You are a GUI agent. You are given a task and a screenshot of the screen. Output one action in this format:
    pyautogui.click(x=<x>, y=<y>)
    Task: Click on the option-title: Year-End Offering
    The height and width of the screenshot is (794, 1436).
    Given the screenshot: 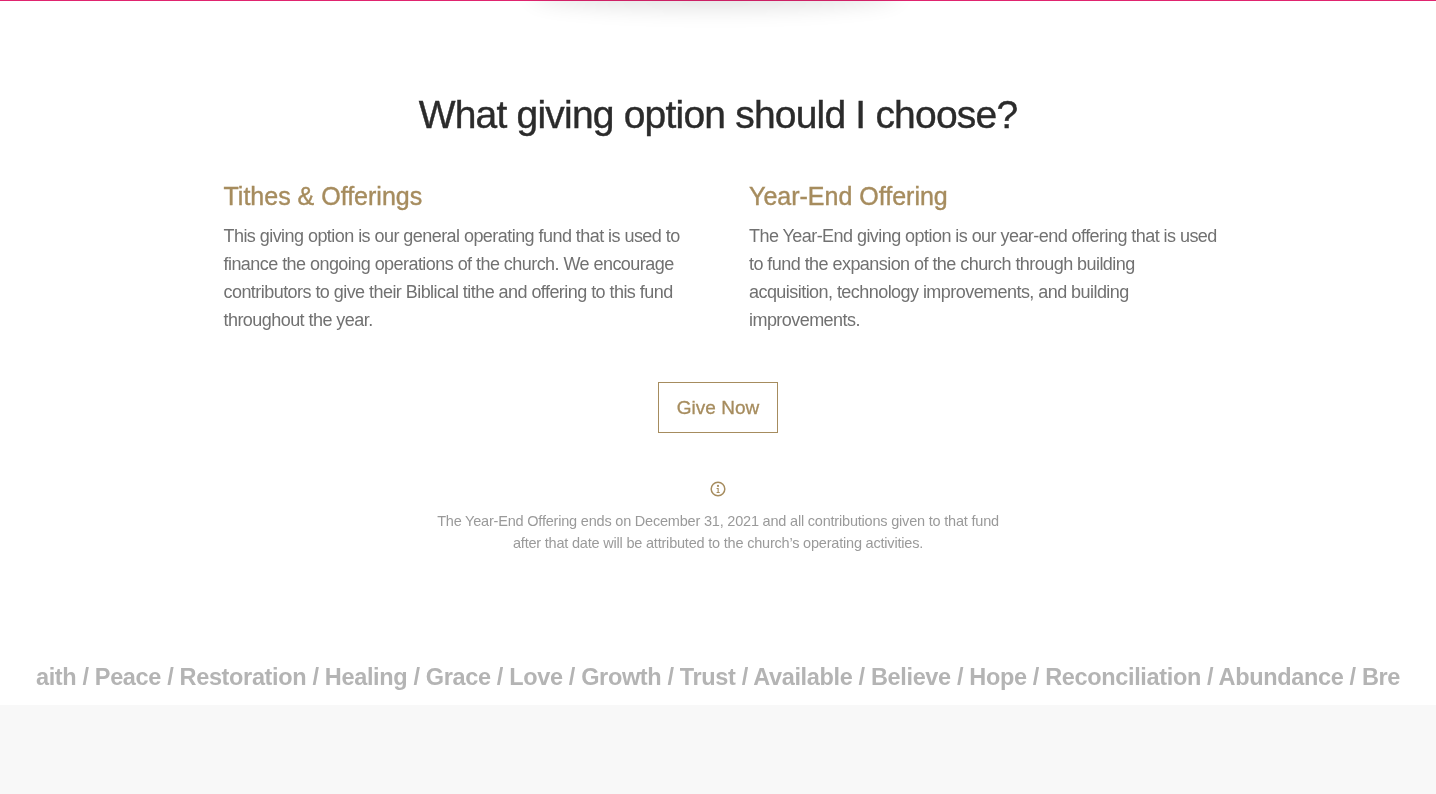 What is the action you would take?
    pyautogui.click(x=849, y=196)
    